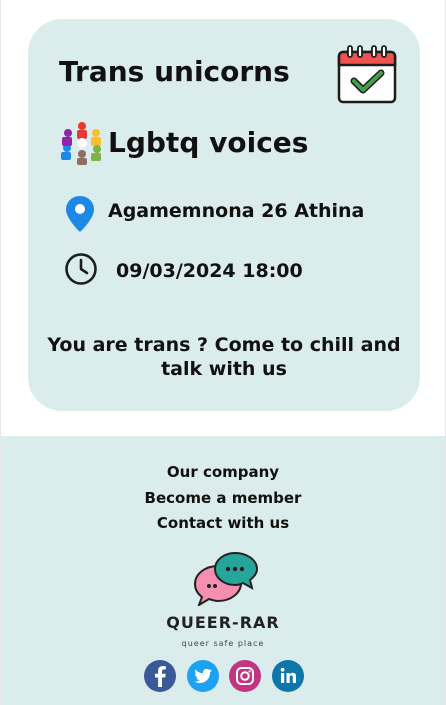 The width and height of the screenshot is (446, 705). What do you see at coordinates (367, 74) in the screenshot?
I see `calendar-check-icon` at bounding box center [367, 74].